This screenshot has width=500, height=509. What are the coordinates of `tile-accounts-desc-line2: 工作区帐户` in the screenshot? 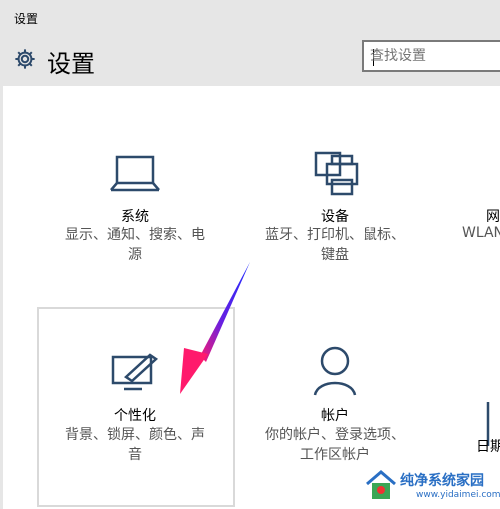 It's located at (335, 455).